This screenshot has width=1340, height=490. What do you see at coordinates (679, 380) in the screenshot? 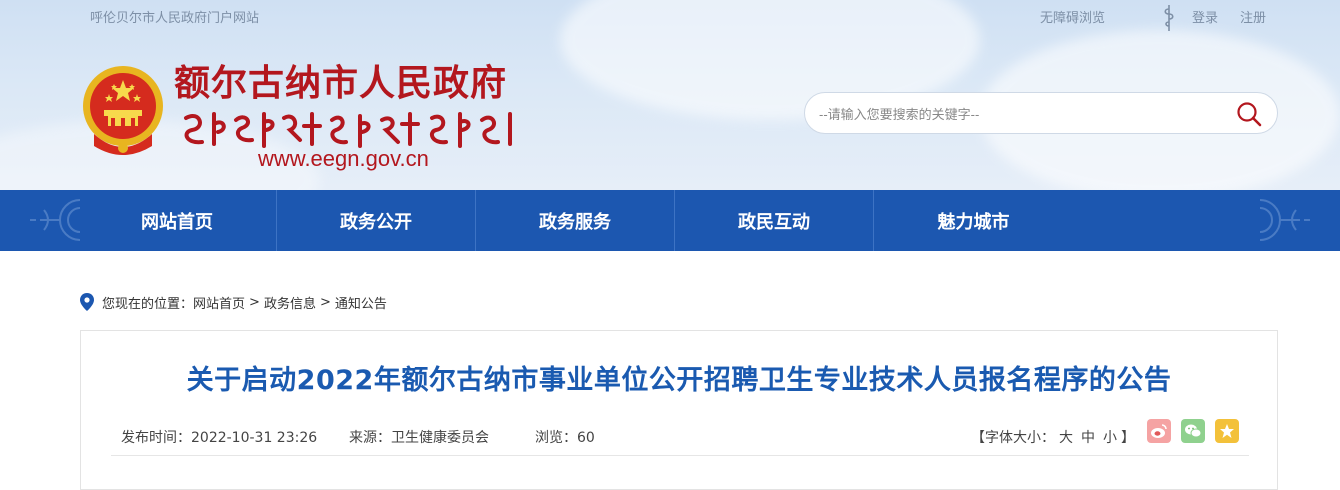
I see `article-title: 关于启动2022年额尔古纳市事业单位公开招聘卫生专业技术人员报名程序的公告` at bounding box center [679, 380].